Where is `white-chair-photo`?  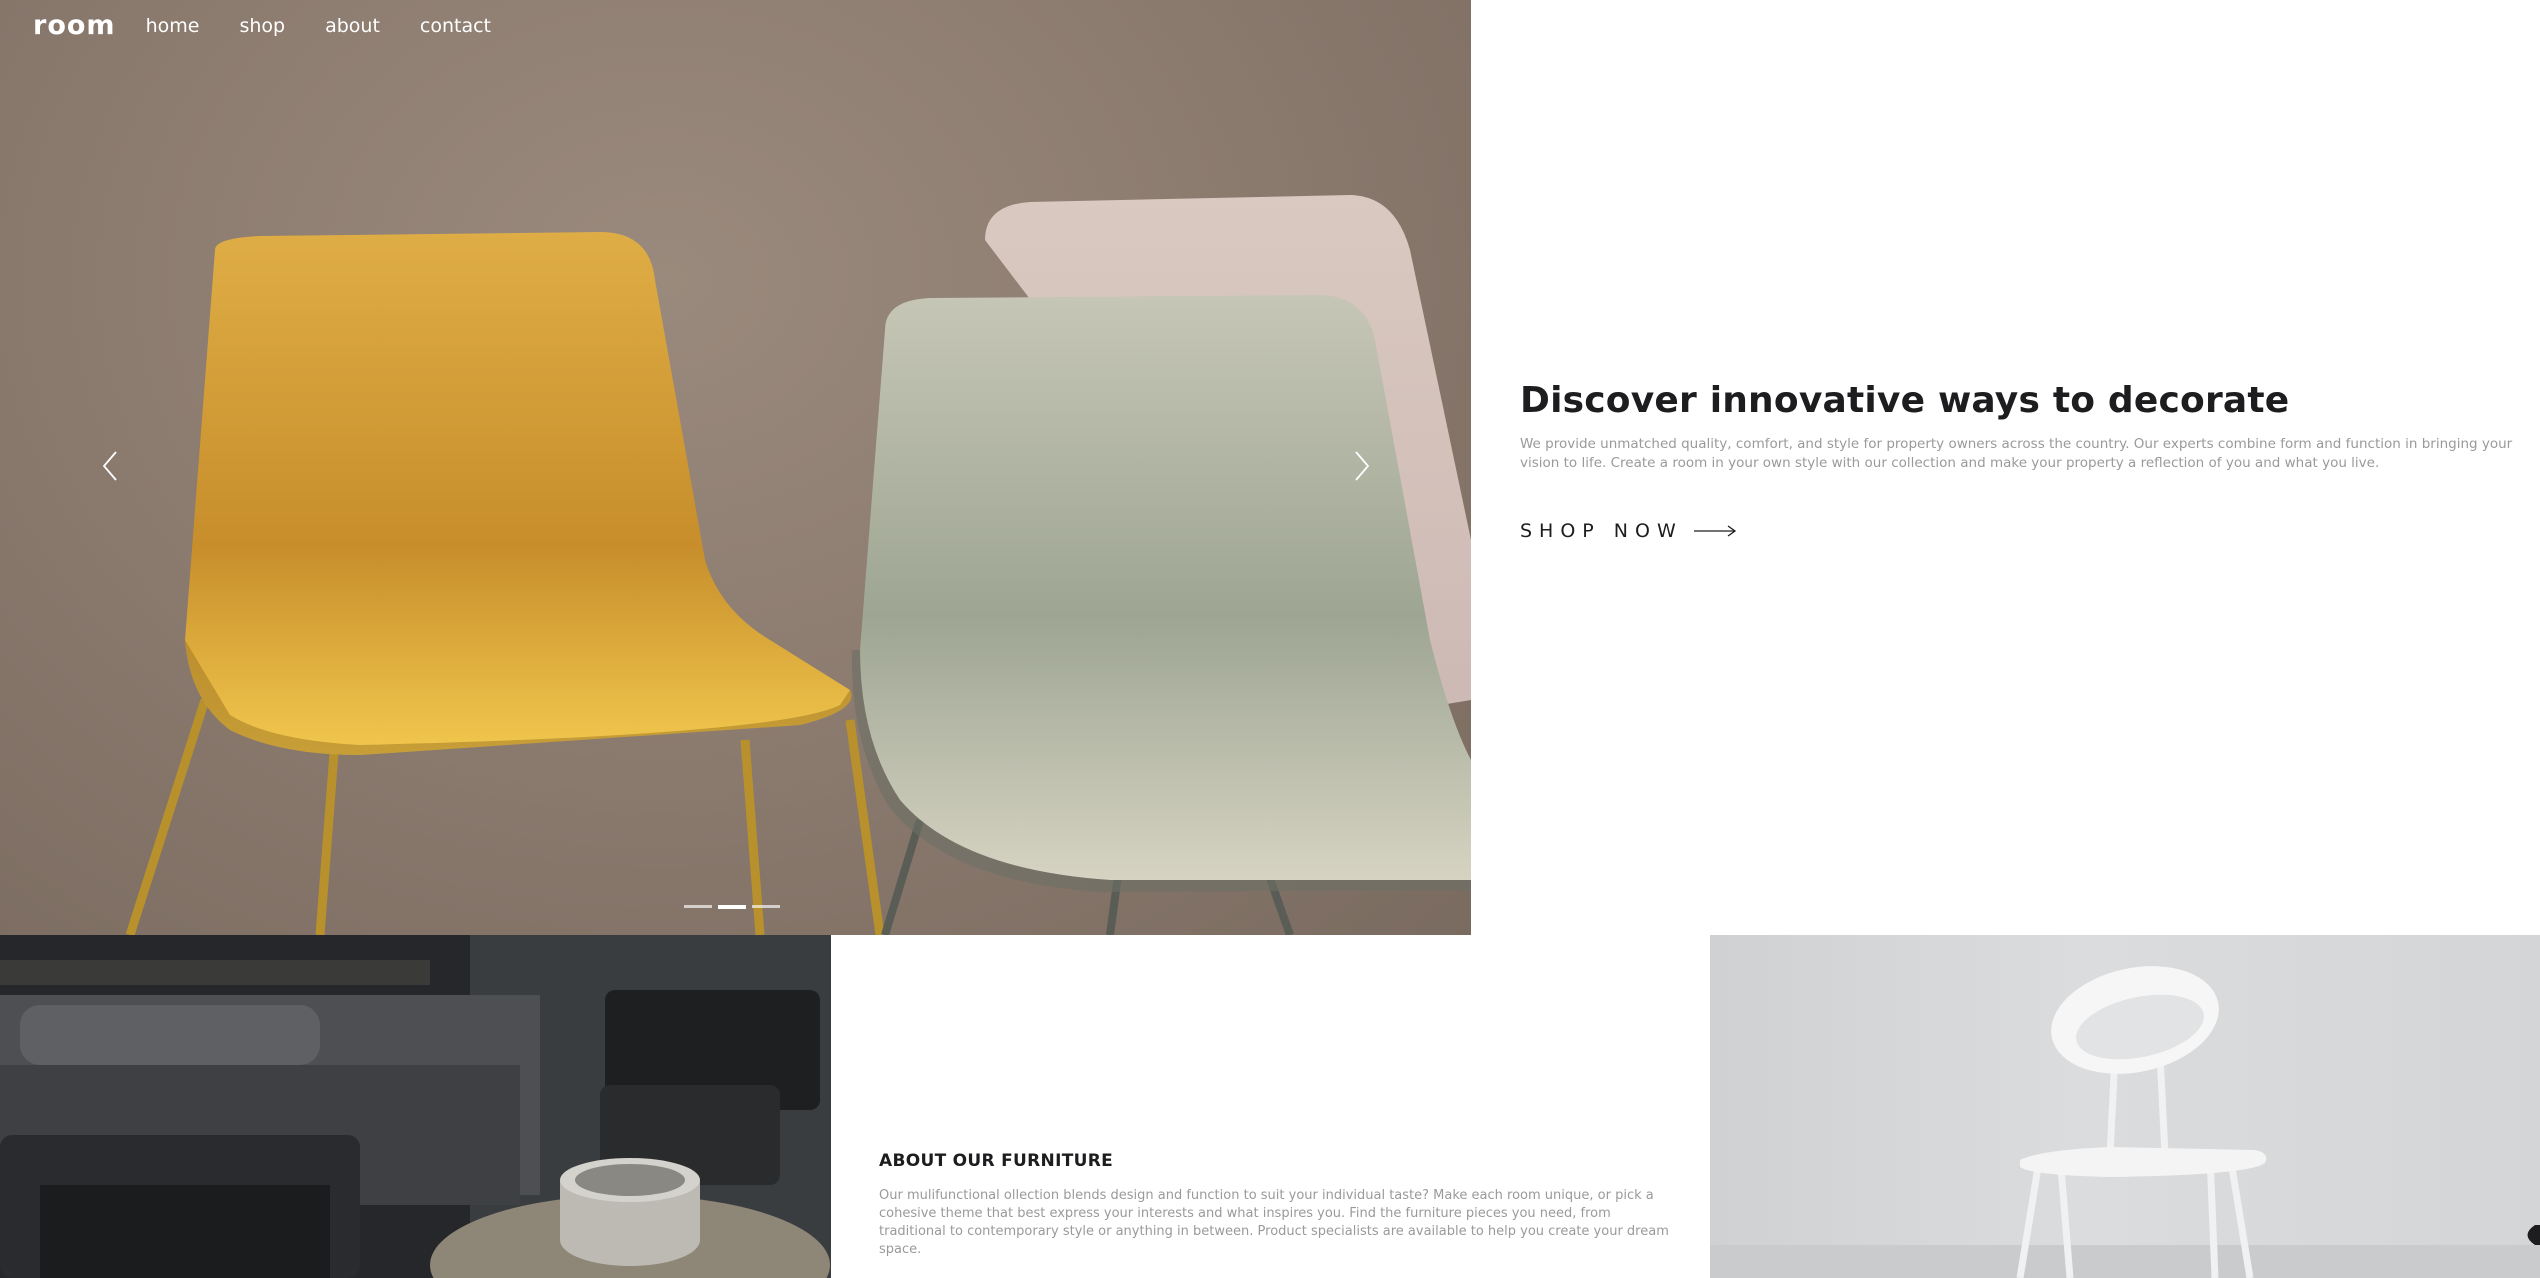
white-chair-photo is located at coordinates (2125, 1106).